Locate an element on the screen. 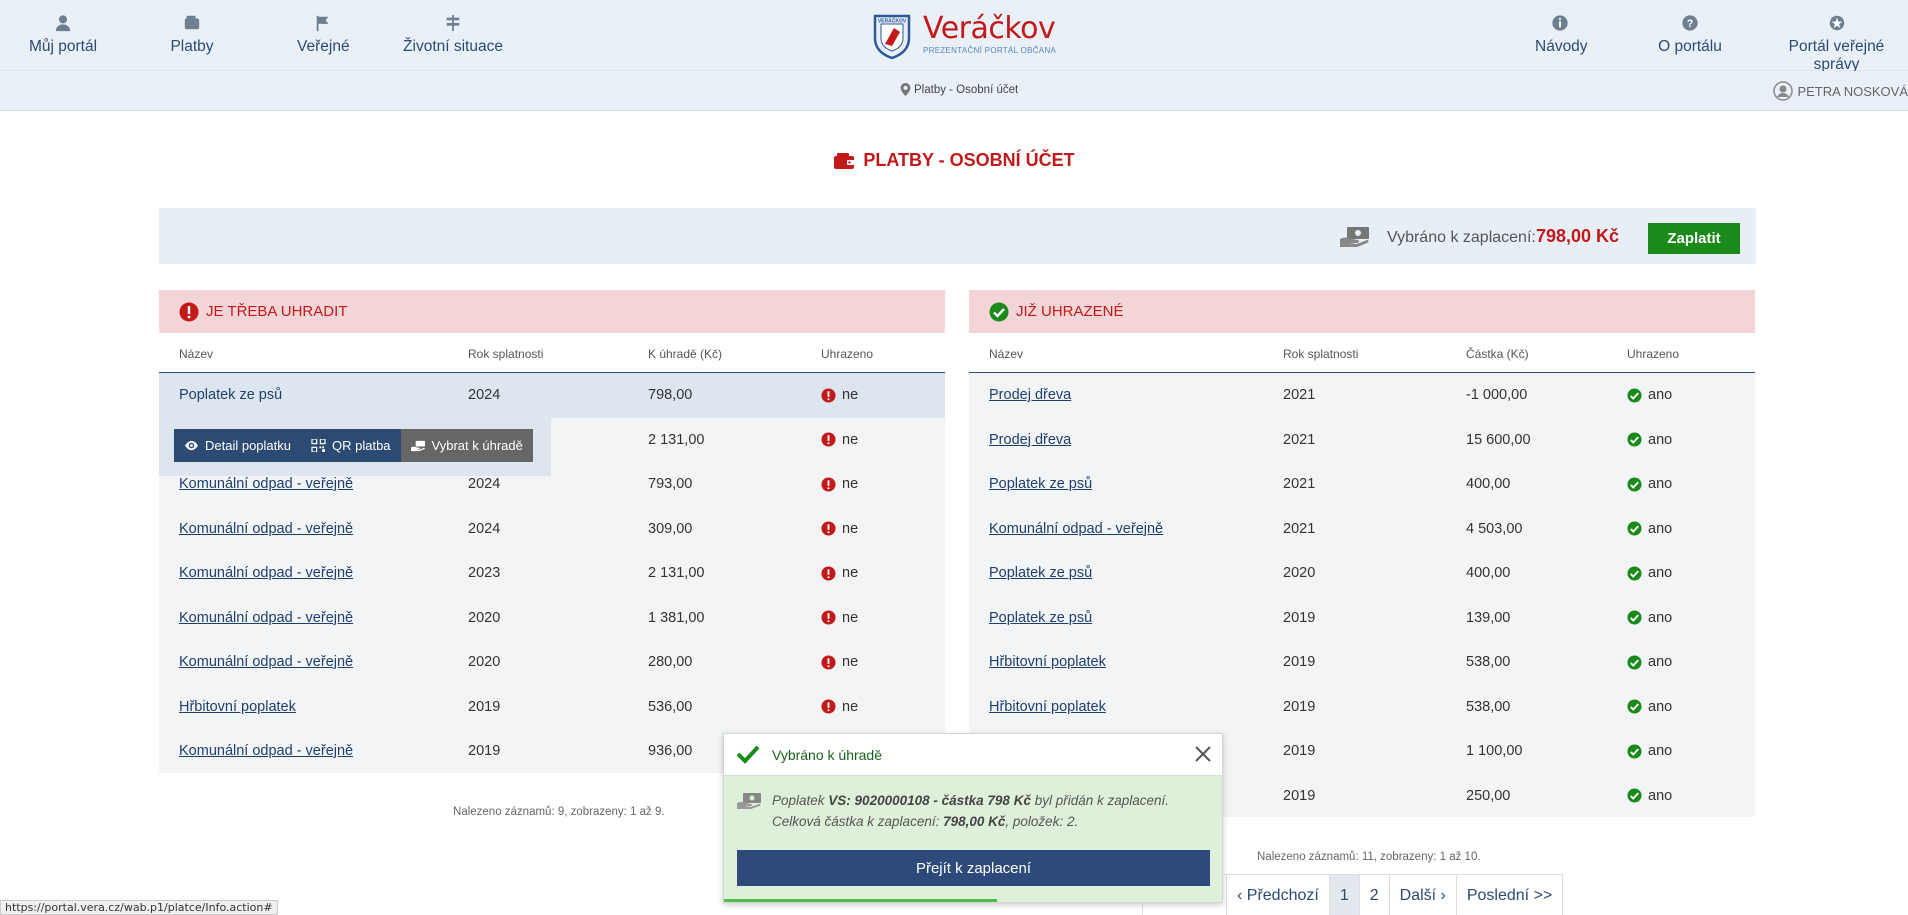 This screenshot has height=915, width=1908. nav-my-portal: Můj portál is located at coordinates (63, 35).